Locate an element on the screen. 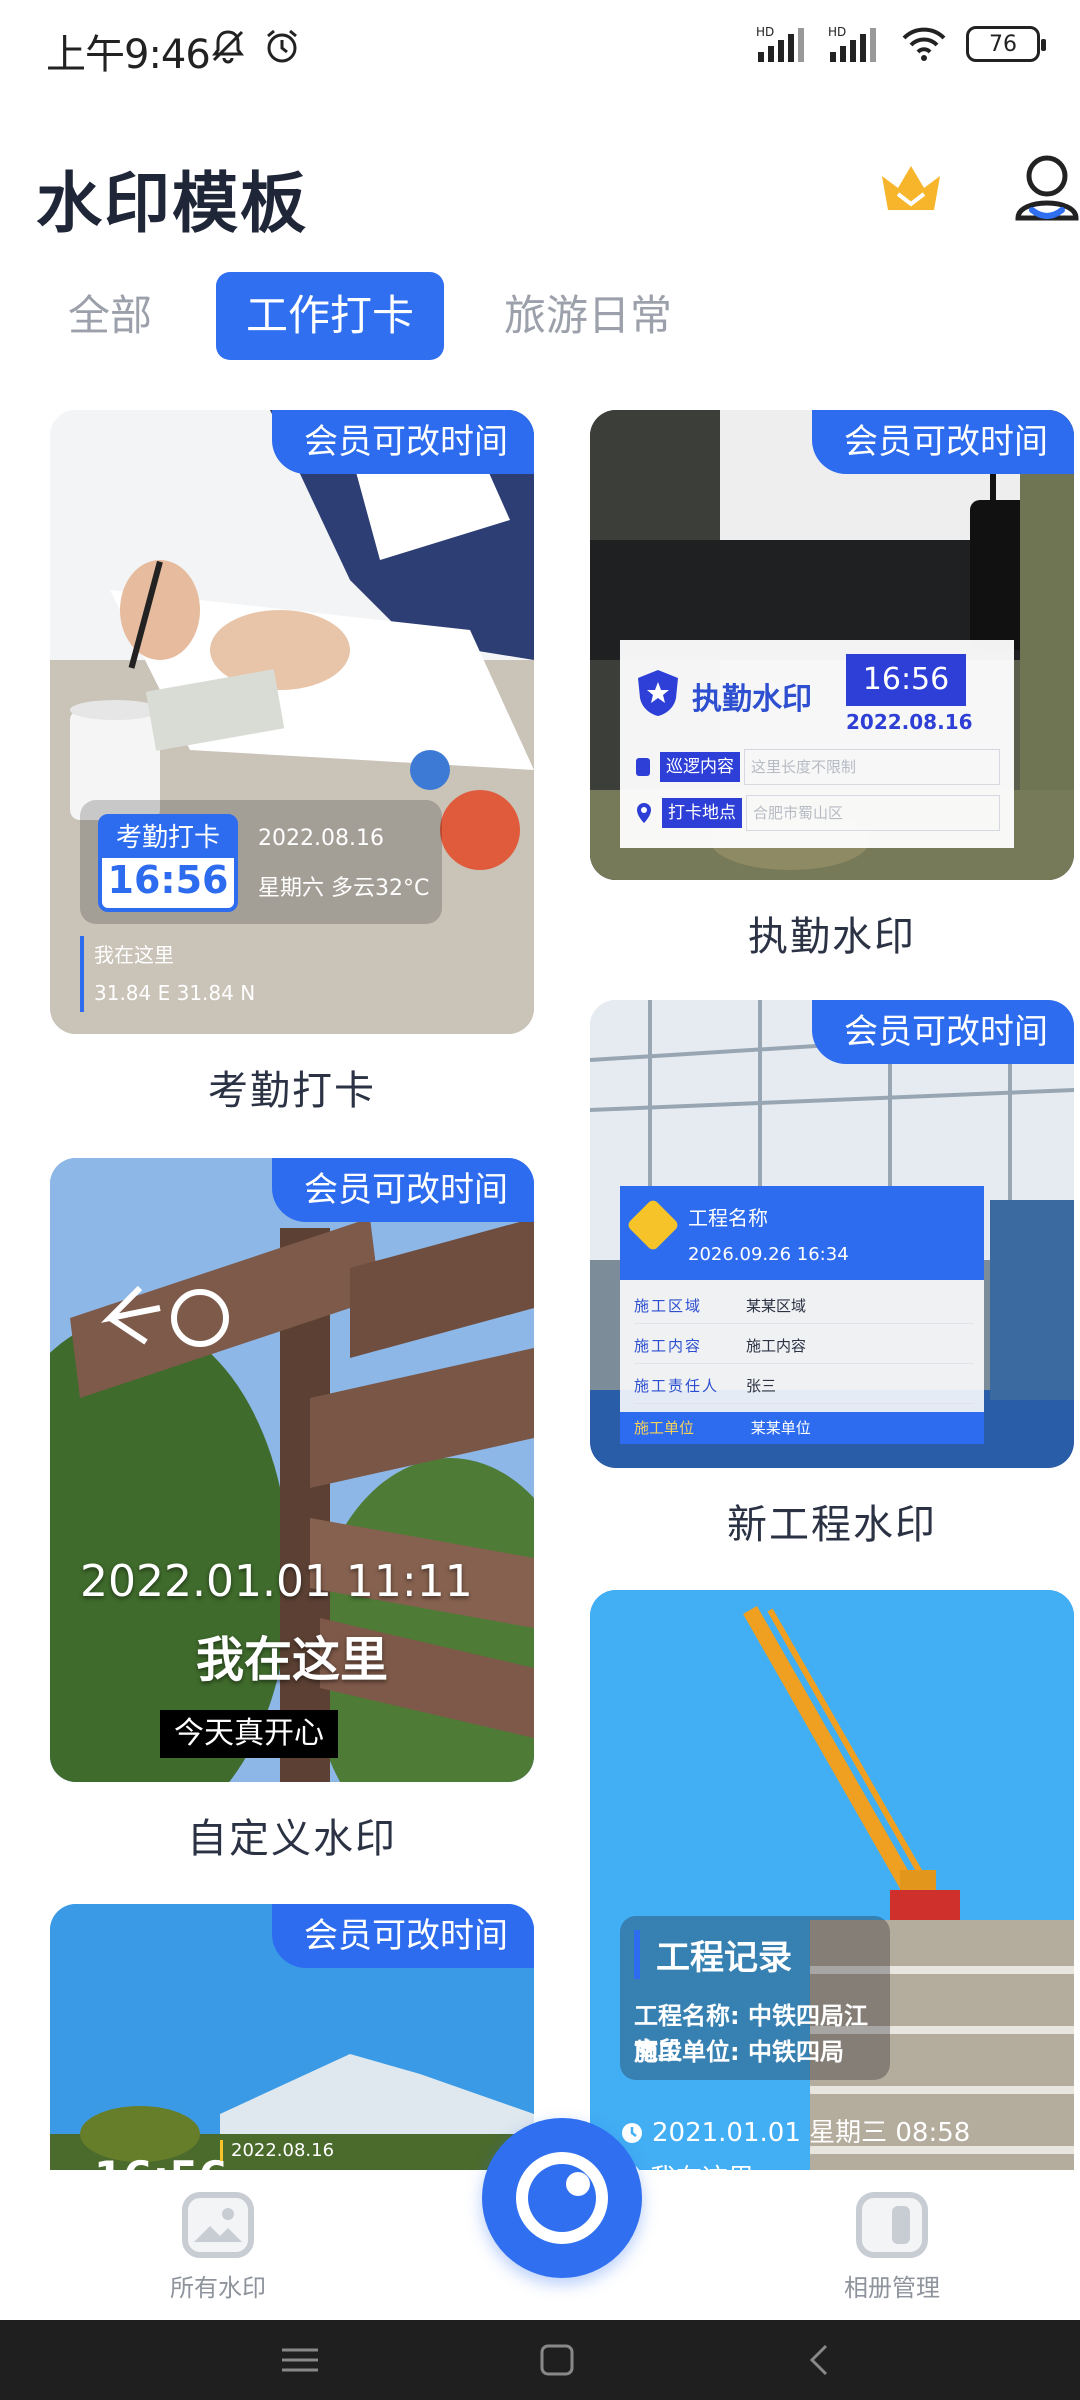 The height and width of the screenshot is (2400, 1080). tab-work-checkin: 工作打卡 is located at coordinates (330, 316).